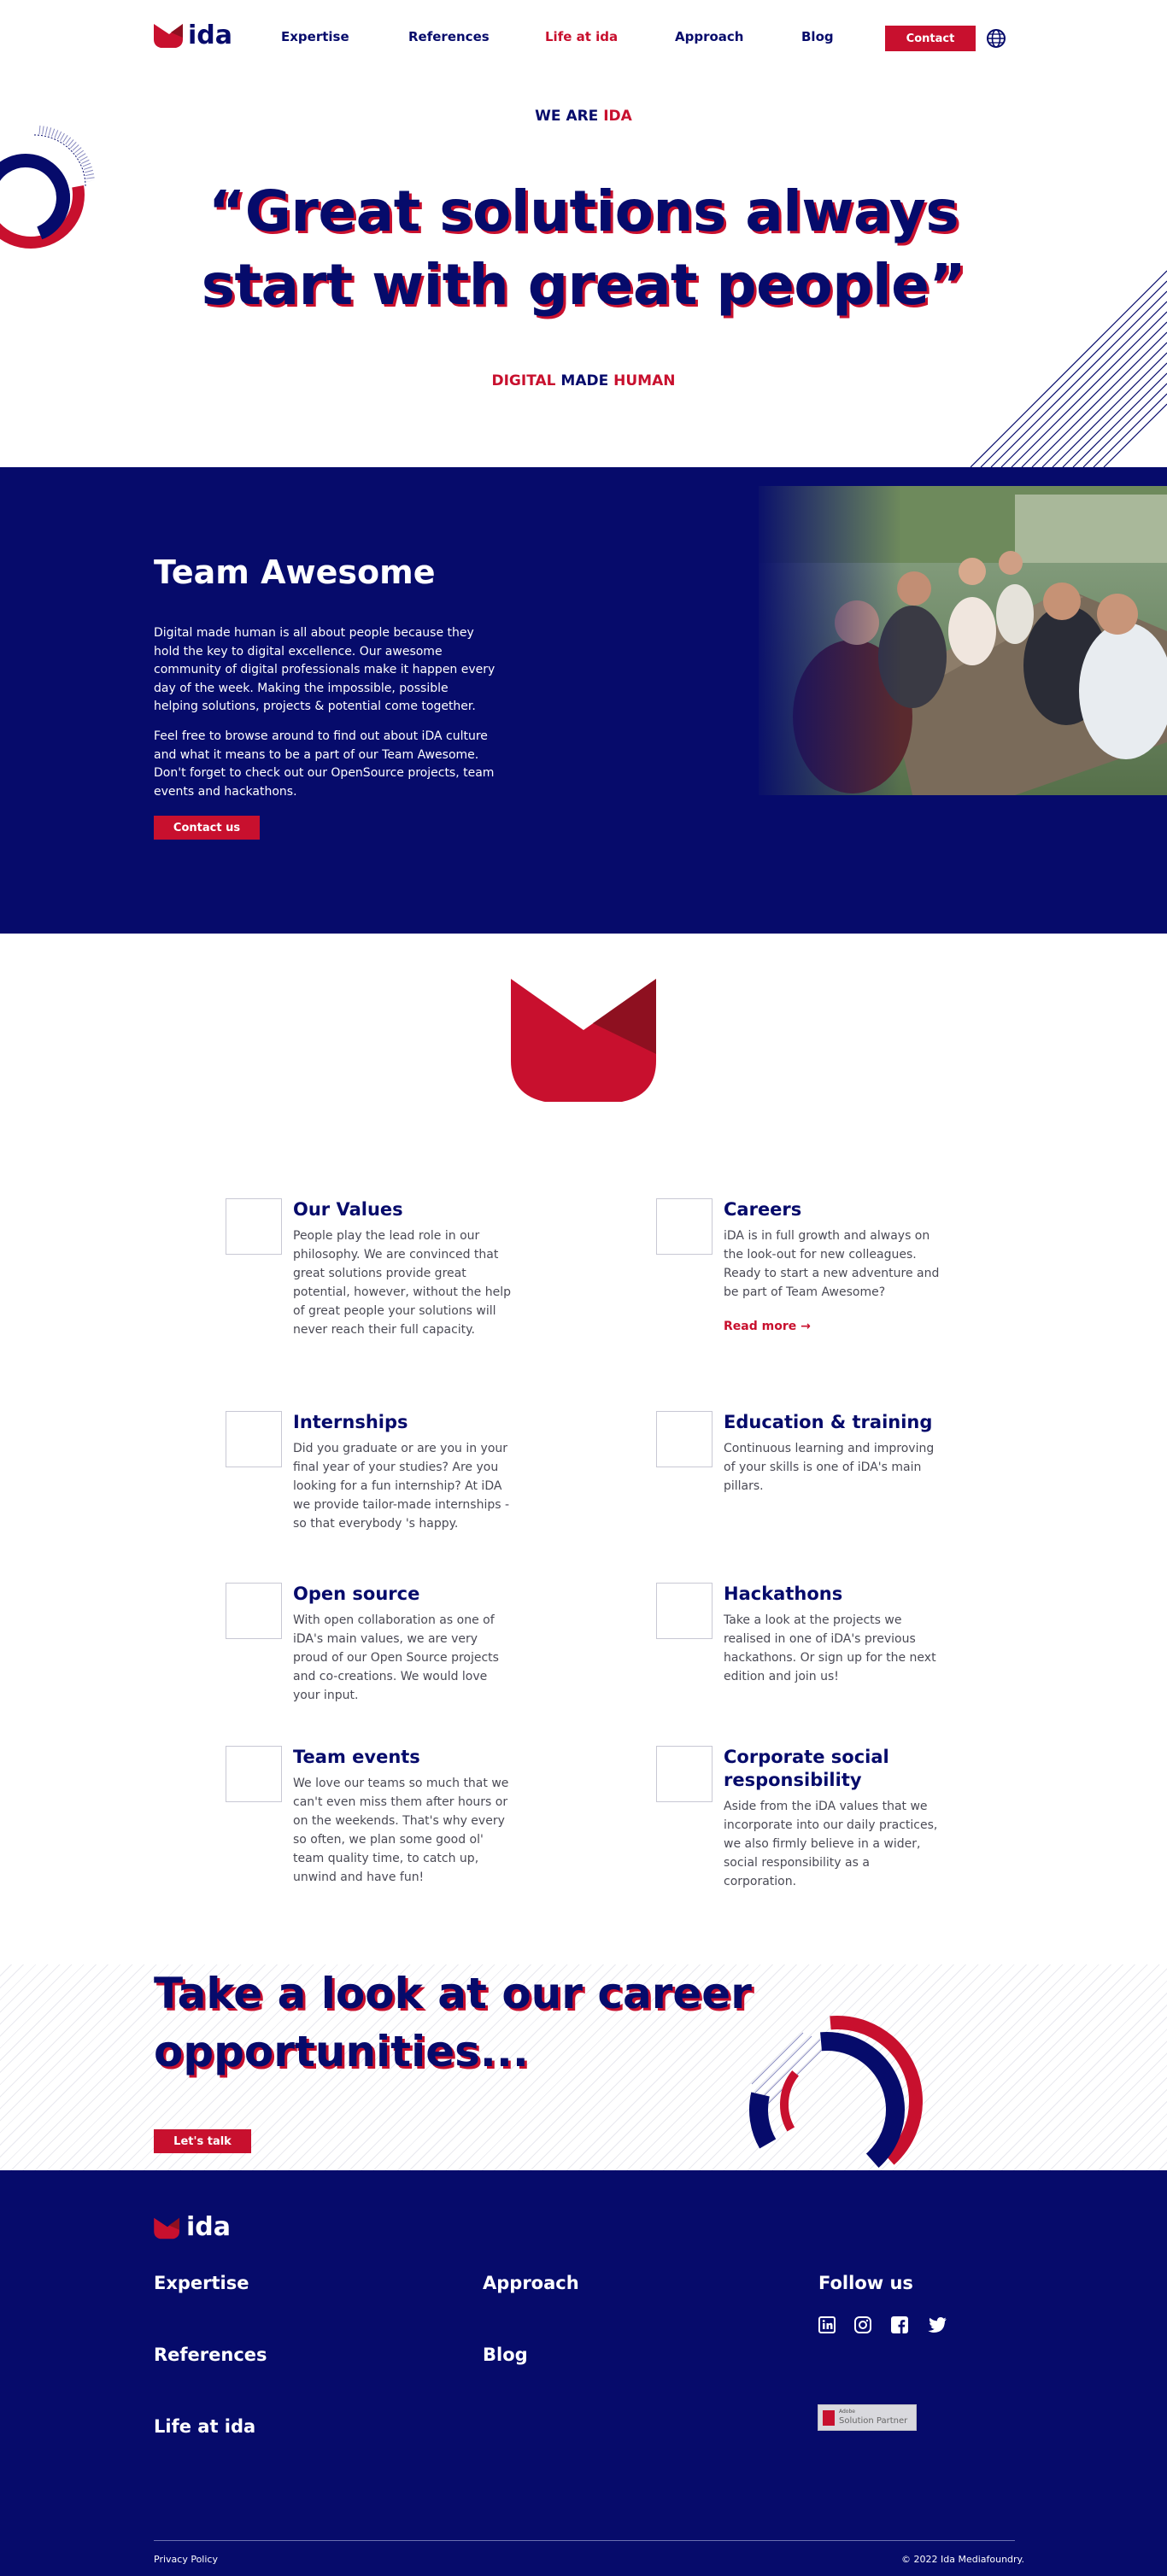 The width and height of the screenshot is (1167, 2576). I want to click on nav-link-life-at-ida: Life at ida, so click(581, 36).